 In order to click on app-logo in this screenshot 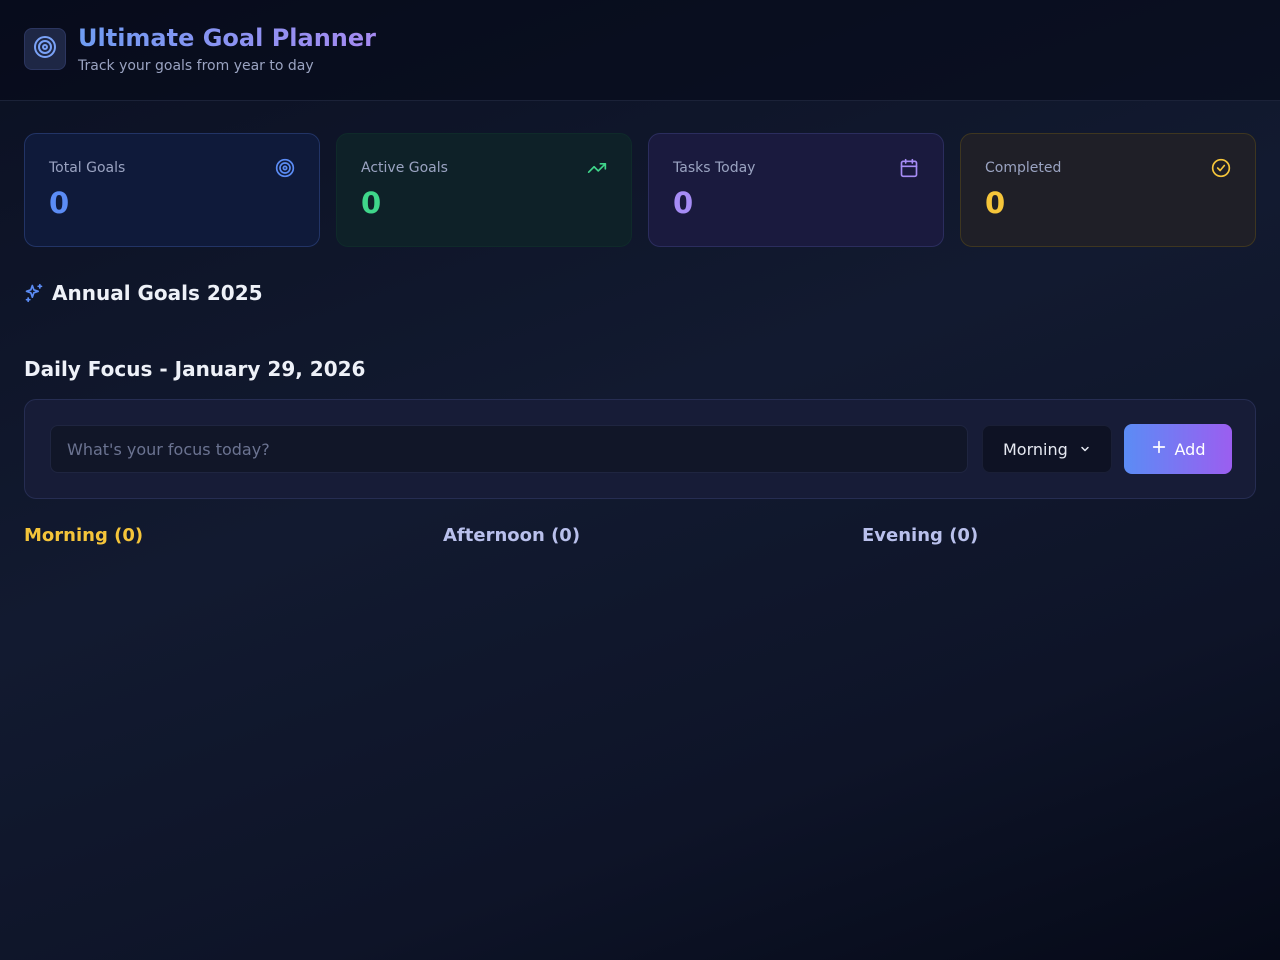, I will do `click(45, 49)`.